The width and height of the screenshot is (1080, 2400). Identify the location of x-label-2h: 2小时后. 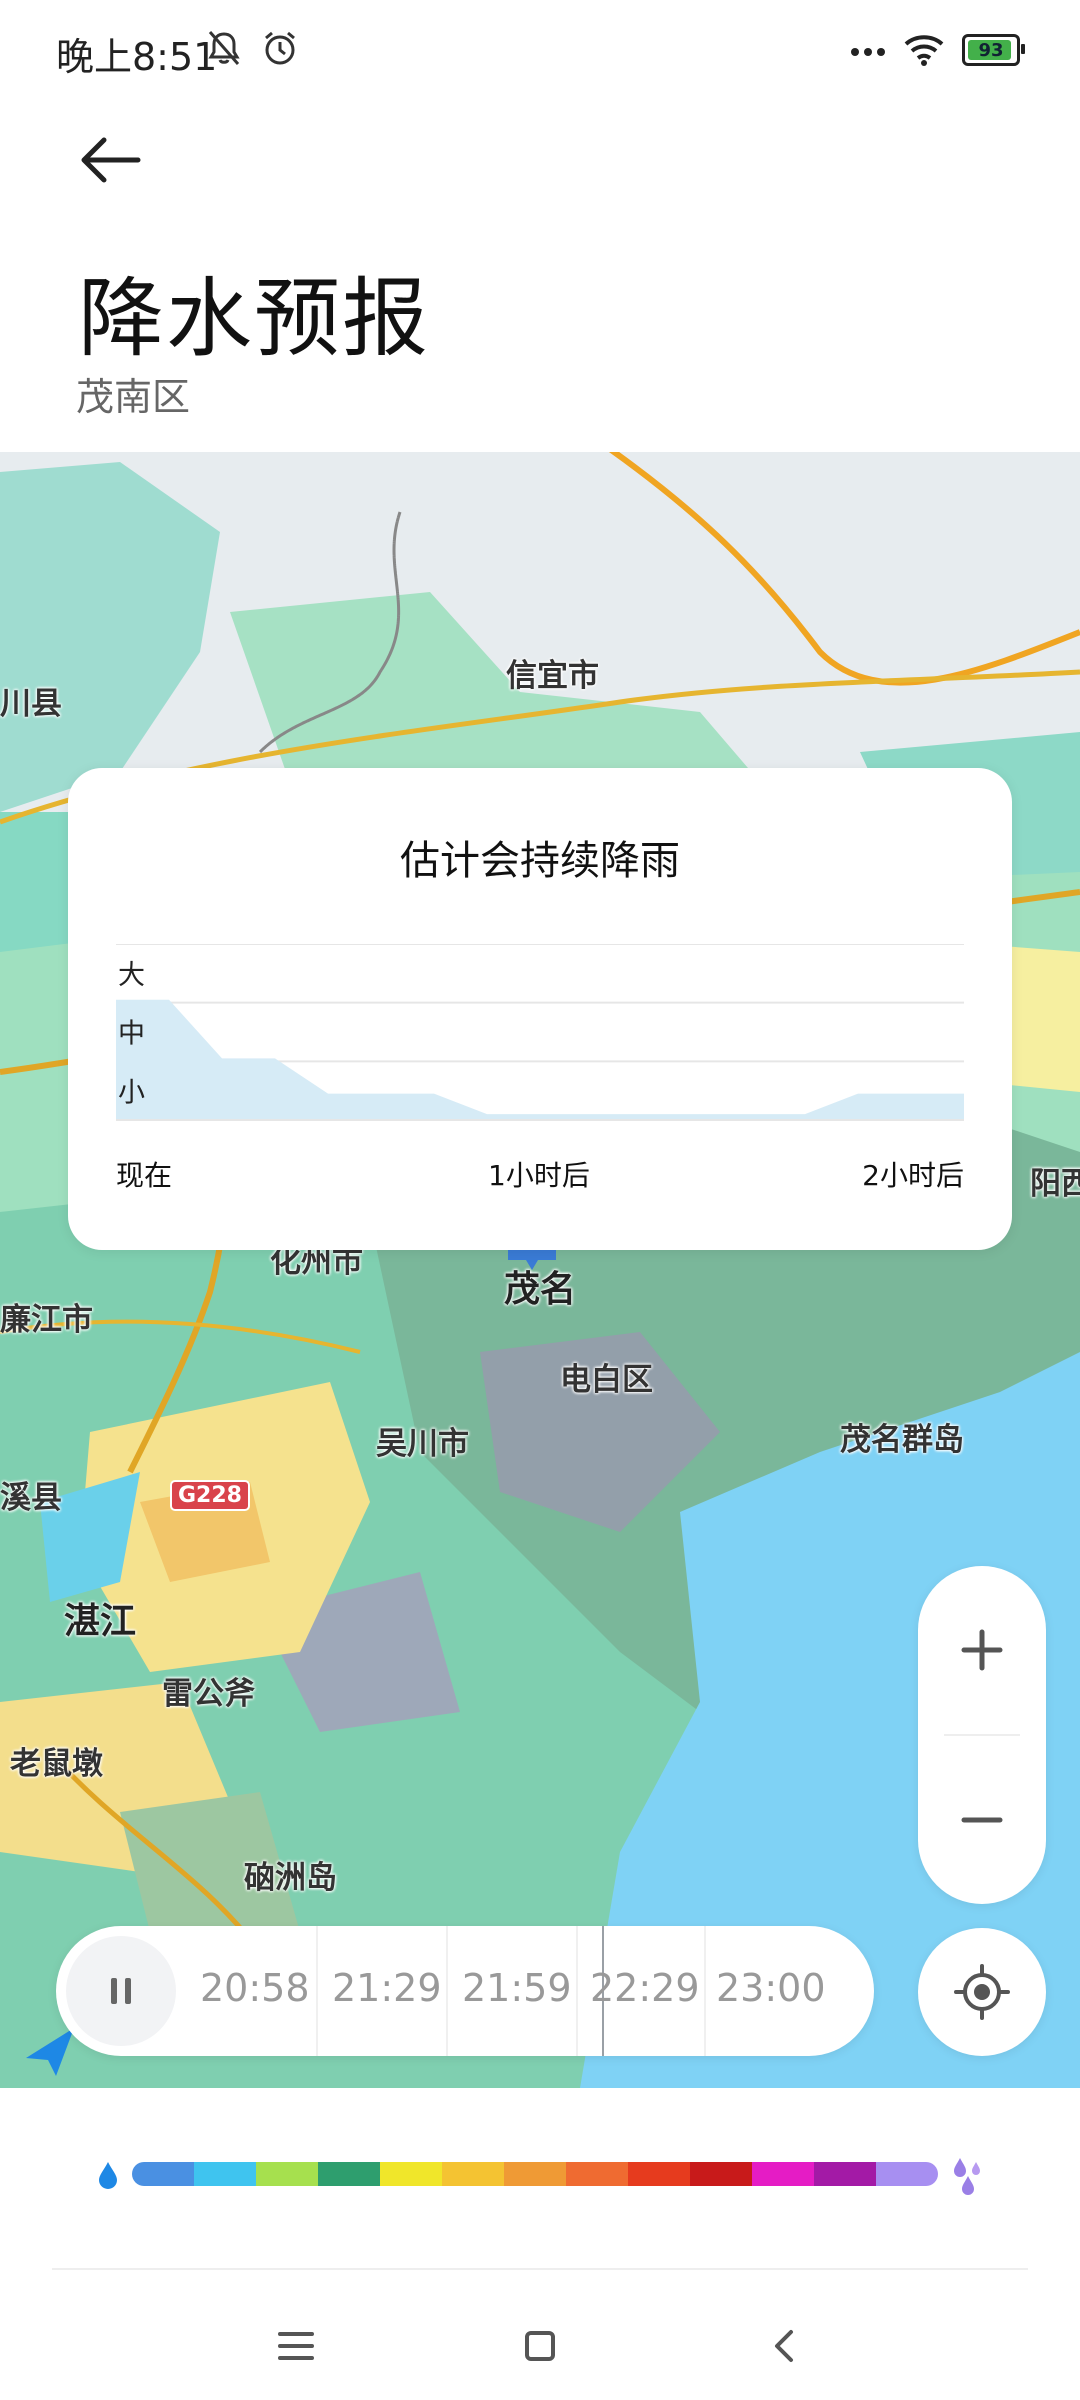
(913, 1175).